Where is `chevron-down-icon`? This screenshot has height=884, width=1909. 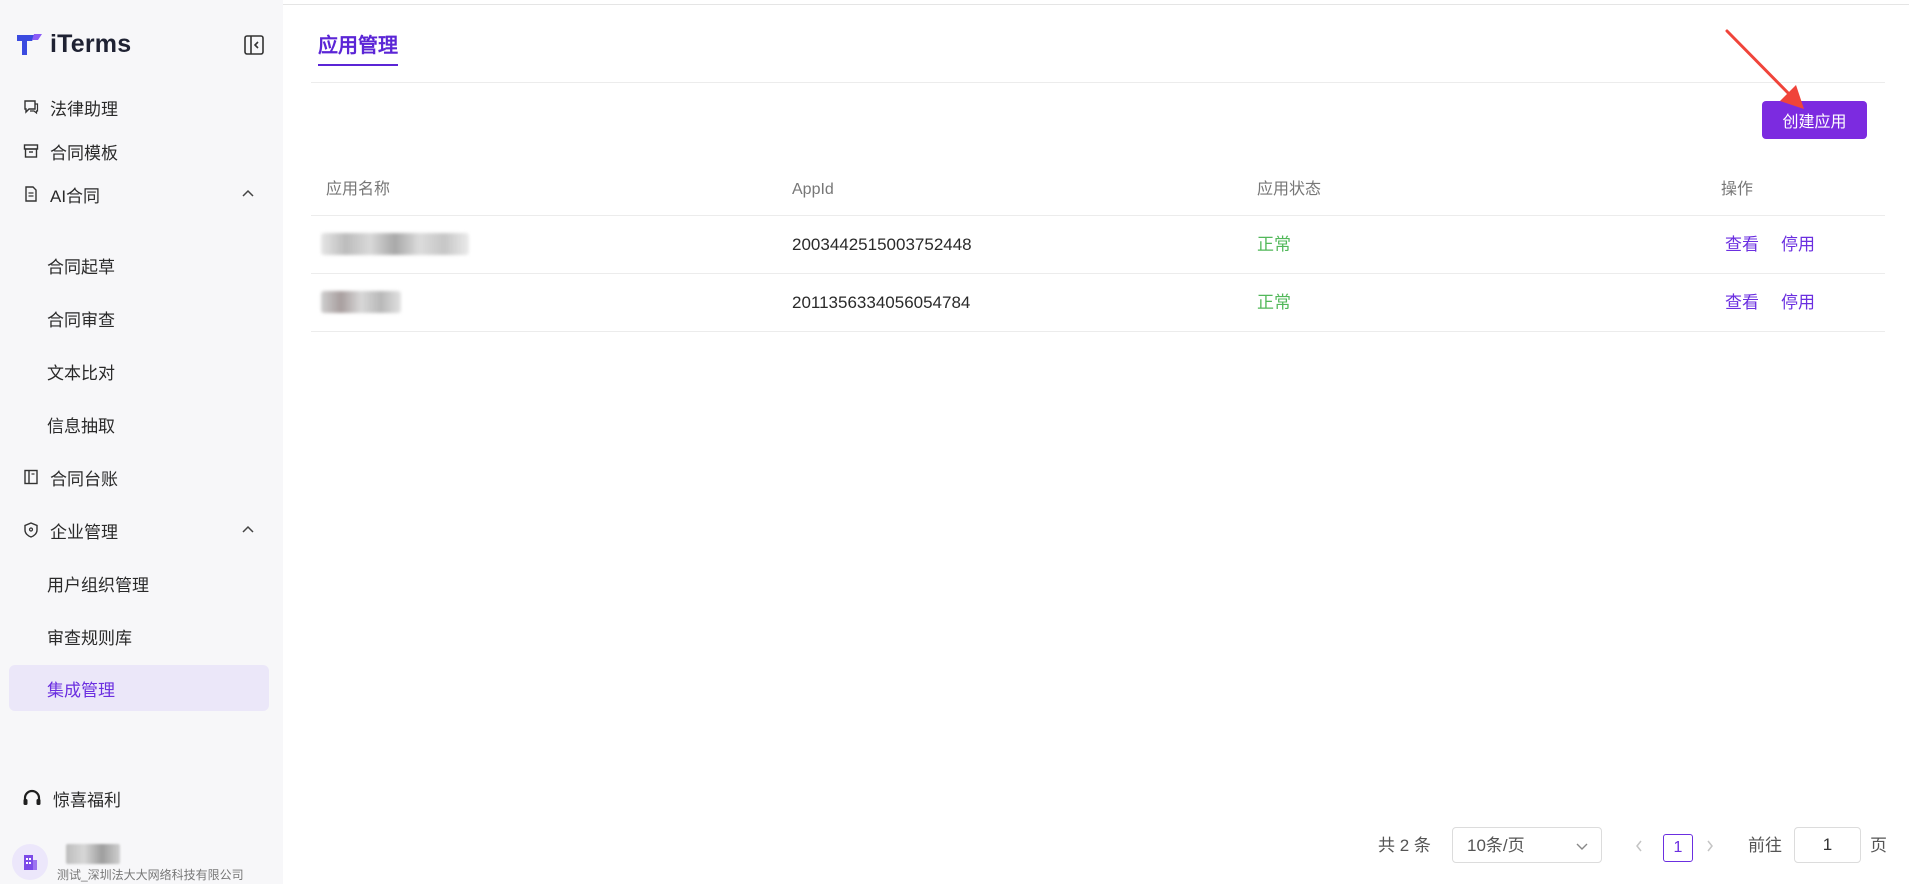
chevron-down-icon is located at coordinates (1582, 846).